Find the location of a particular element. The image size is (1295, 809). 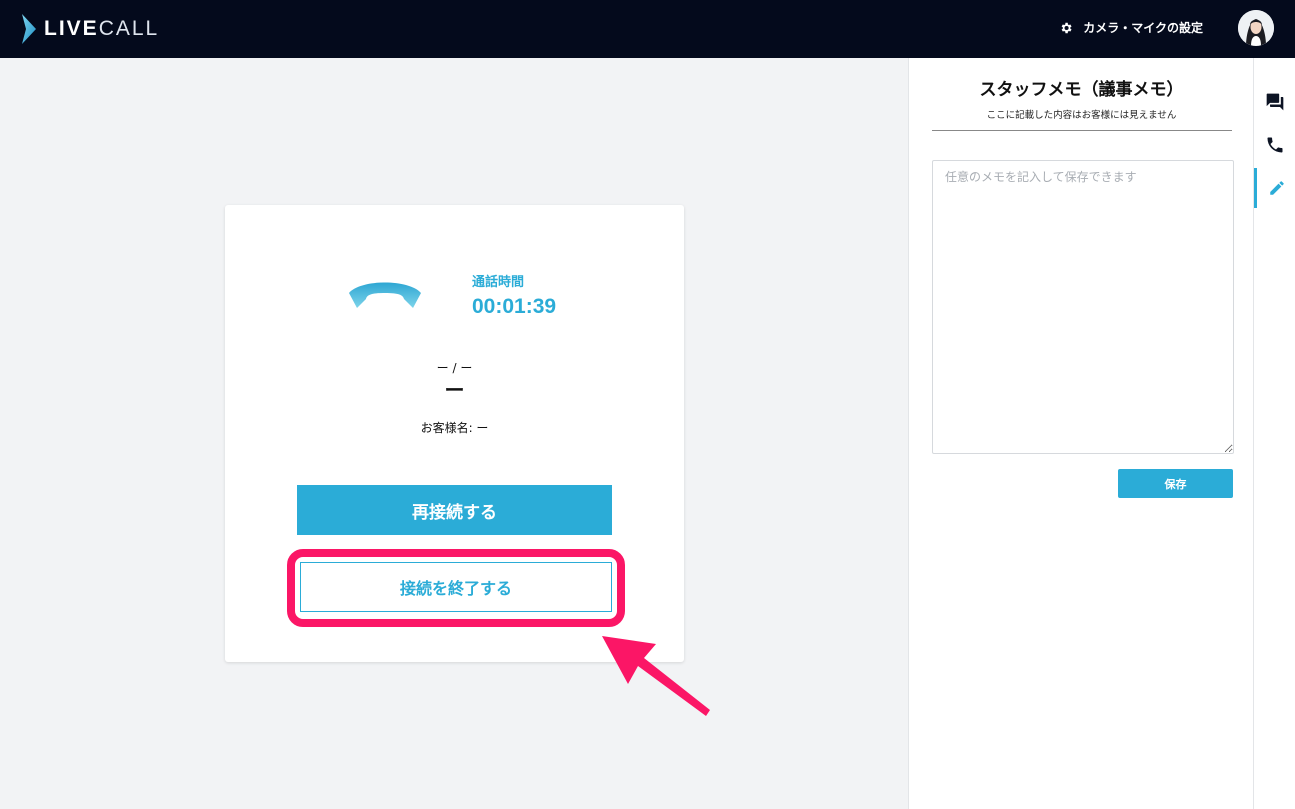

memo-textarea is located at coordinates (1083, 307).